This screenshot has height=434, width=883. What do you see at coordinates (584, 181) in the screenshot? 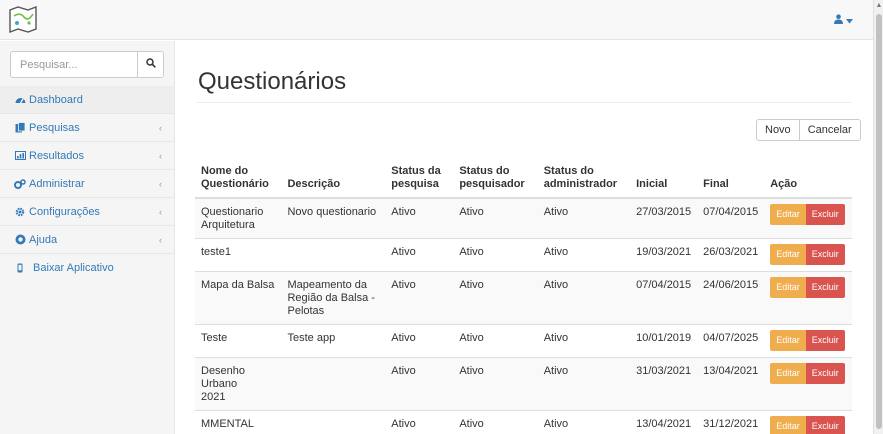
I see `col-header-admin-status: Status do administrador` at bounding box center [584, 181].